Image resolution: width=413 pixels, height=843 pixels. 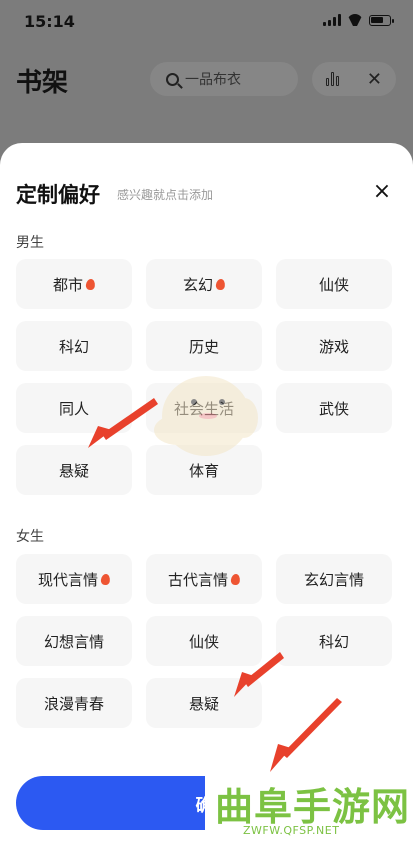 I want to click on bookshelf-title: 书架, so click(x=42, y=83).